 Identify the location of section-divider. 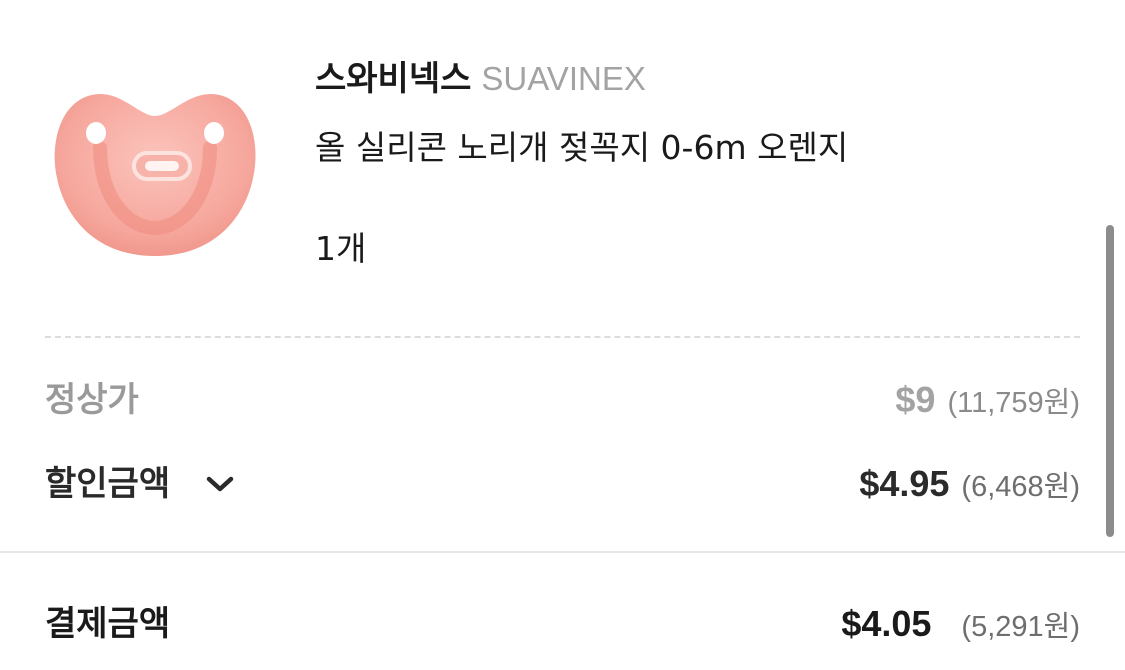
(562, 552).